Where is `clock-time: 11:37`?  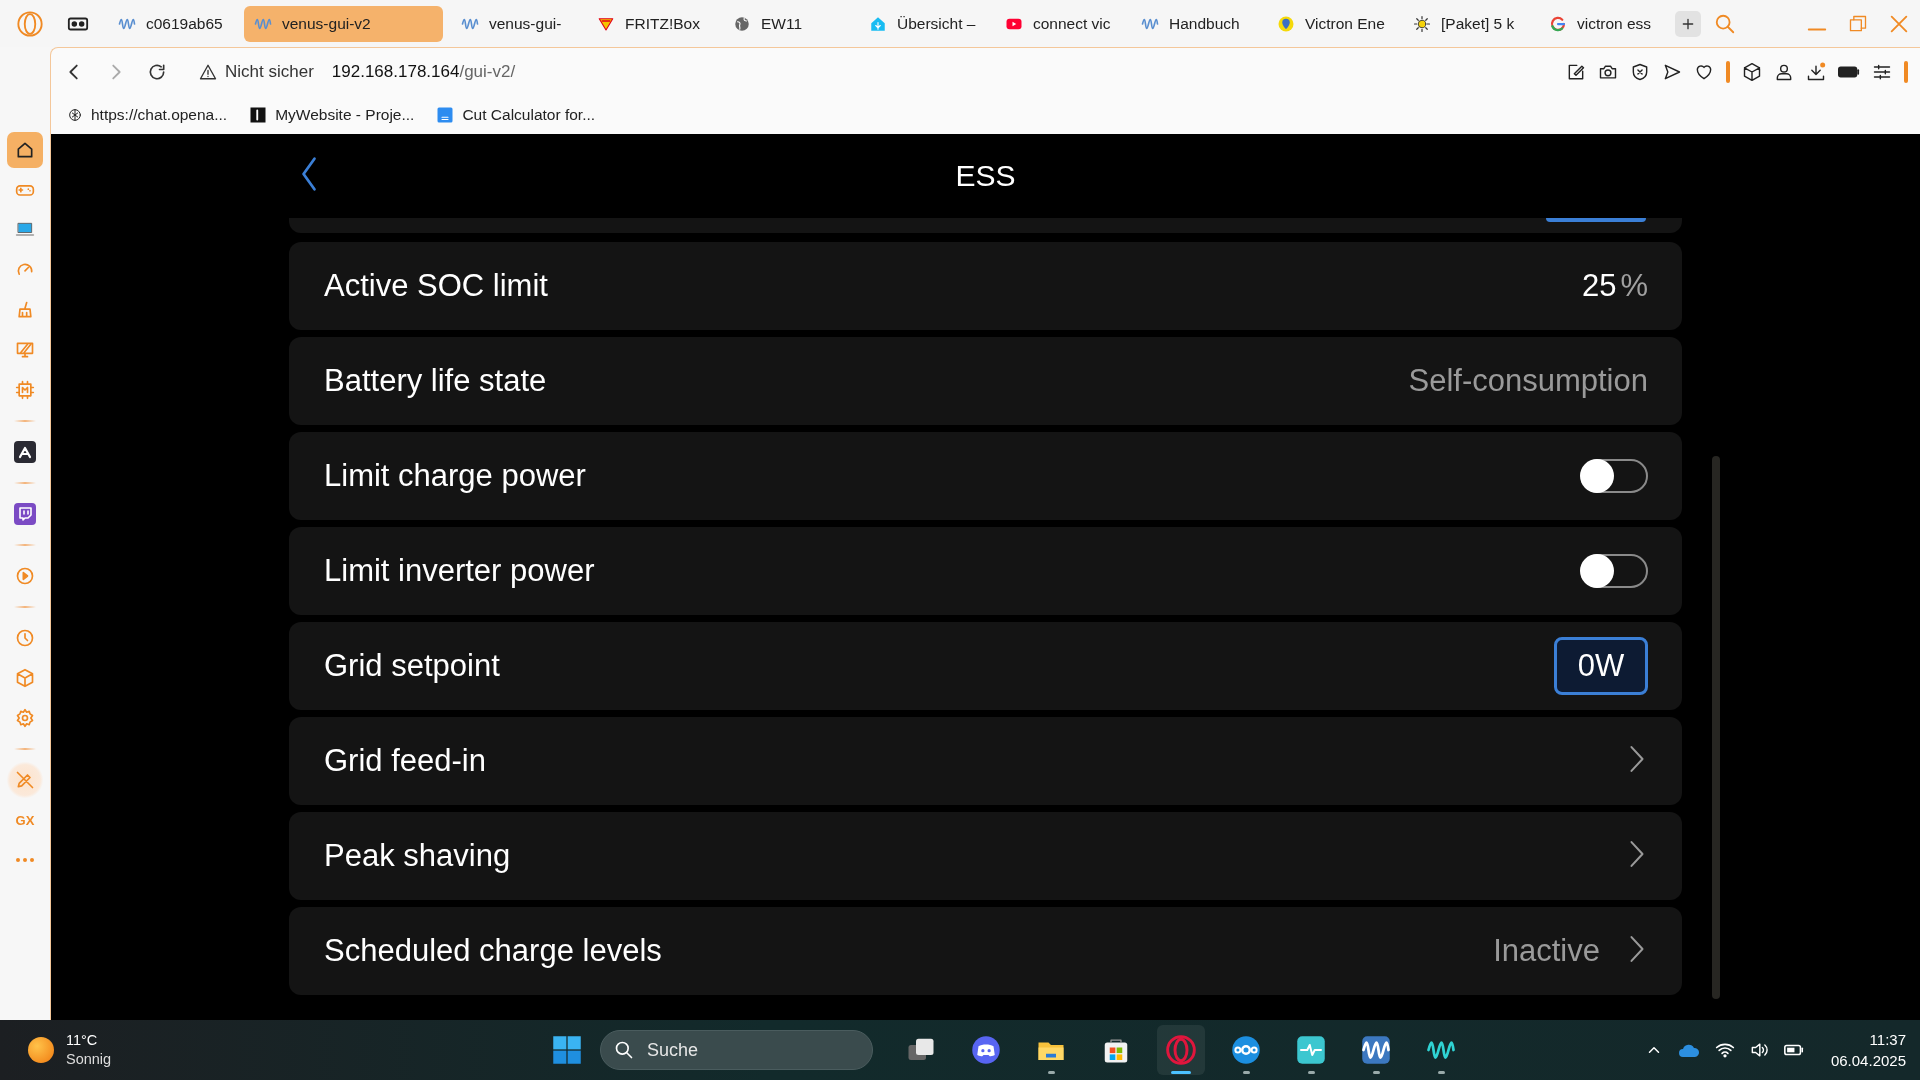 clock-time: 11:37 is located at coordinates (1887, 1039).